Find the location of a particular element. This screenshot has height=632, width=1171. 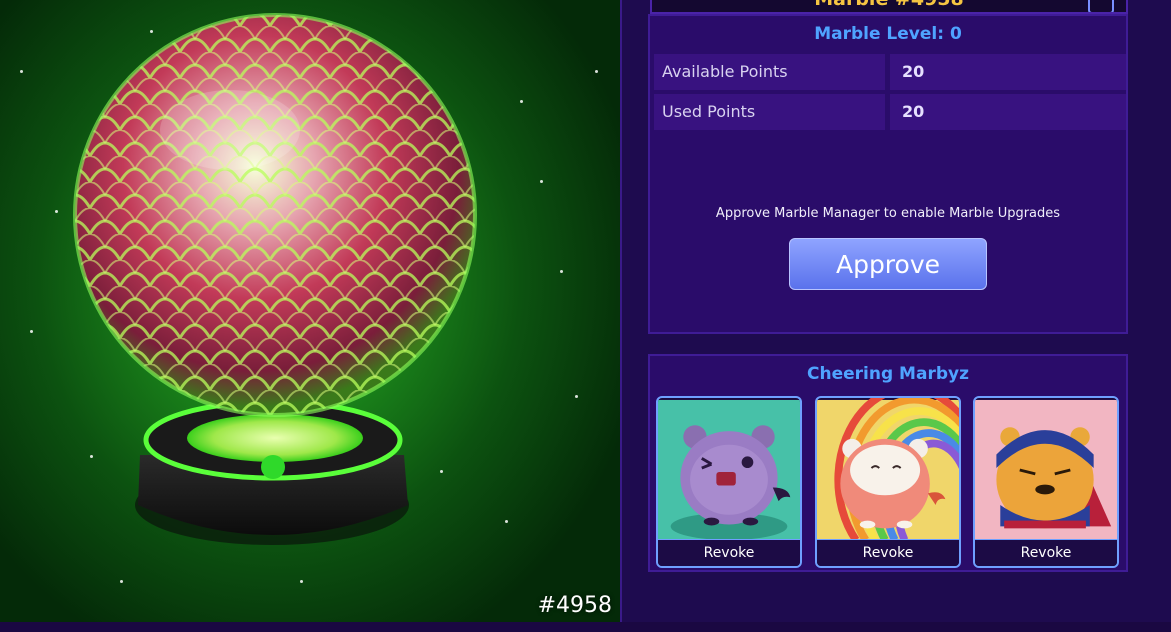

stat-label: Used Points is located at coordinates (769, 112).